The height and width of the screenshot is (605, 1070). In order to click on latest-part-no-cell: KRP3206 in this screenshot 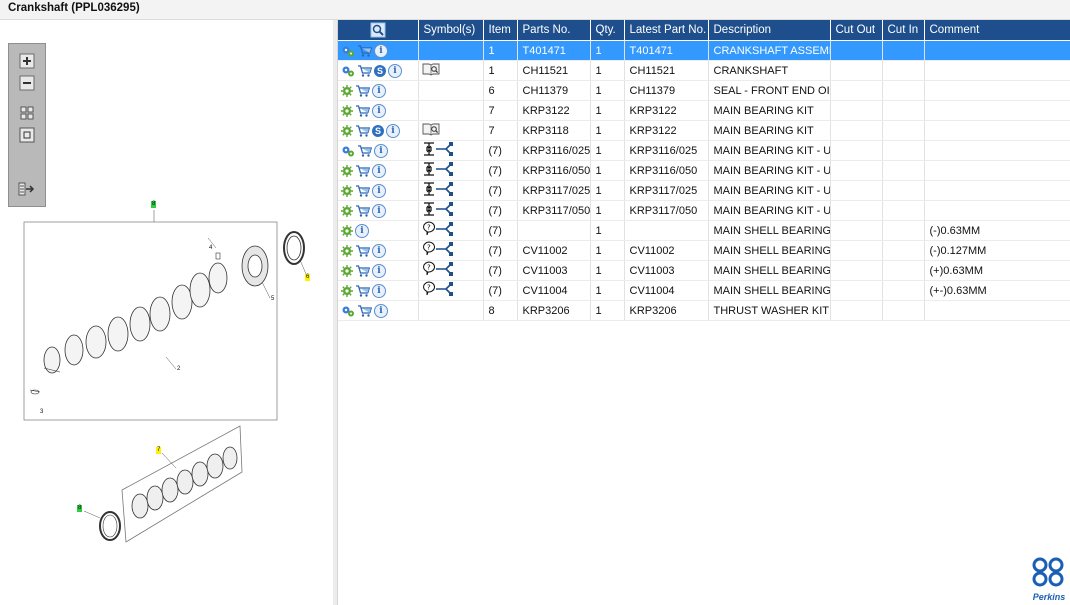, I will do `click(666, 310)`.